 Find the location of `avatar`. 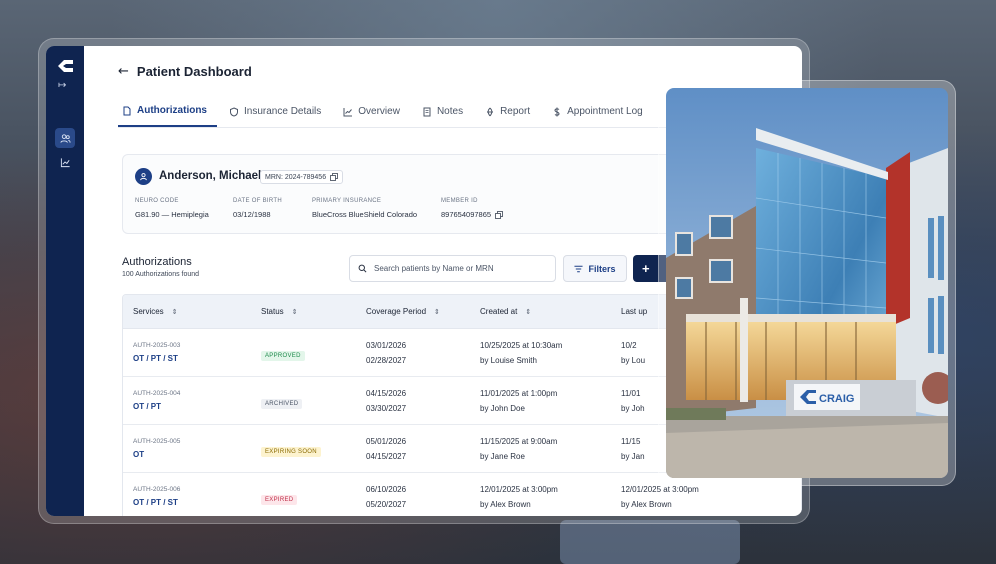

avatar is located at coordinates (143, 176).